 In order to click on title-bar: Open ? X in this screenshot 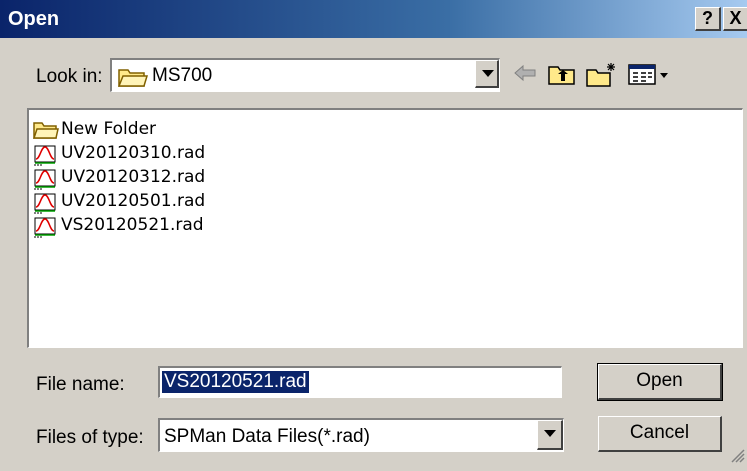, I will do `click(373, 19)`.